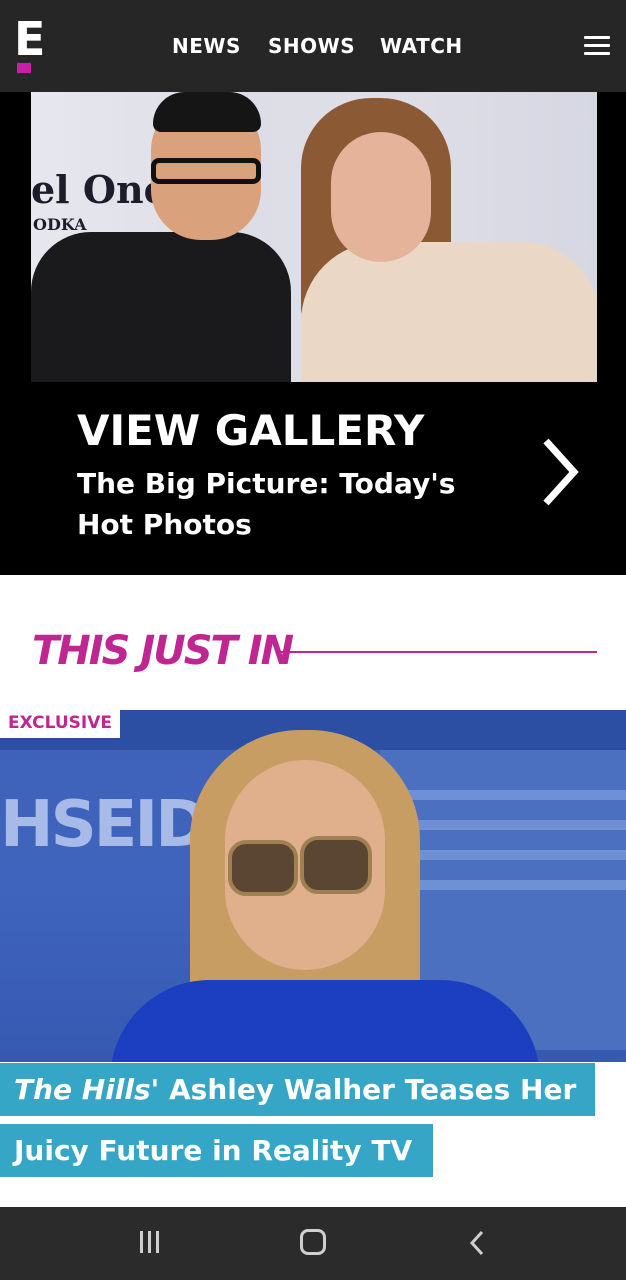 This screenshot has height=1280, width=626. I want to click on nav-news: NEWS, so click(206, 46).